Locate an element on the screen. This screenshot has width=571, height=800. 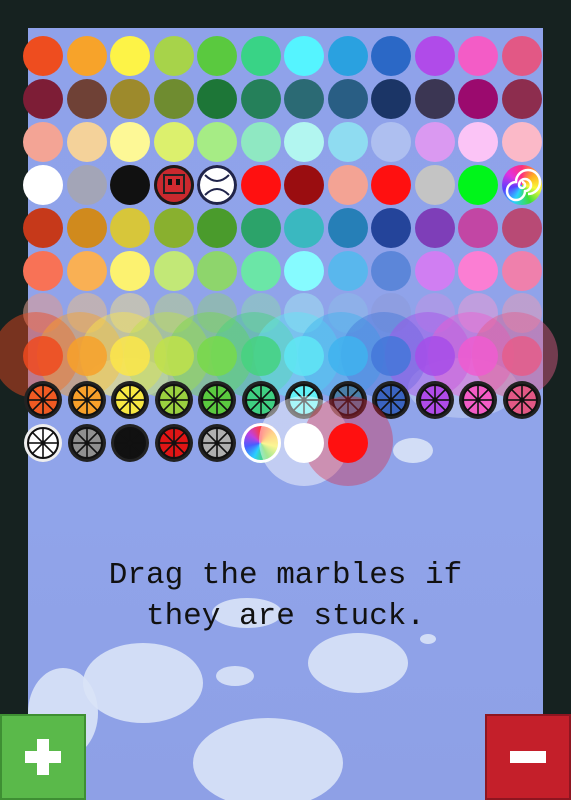
red-marble is located at coordinates (347, 443).